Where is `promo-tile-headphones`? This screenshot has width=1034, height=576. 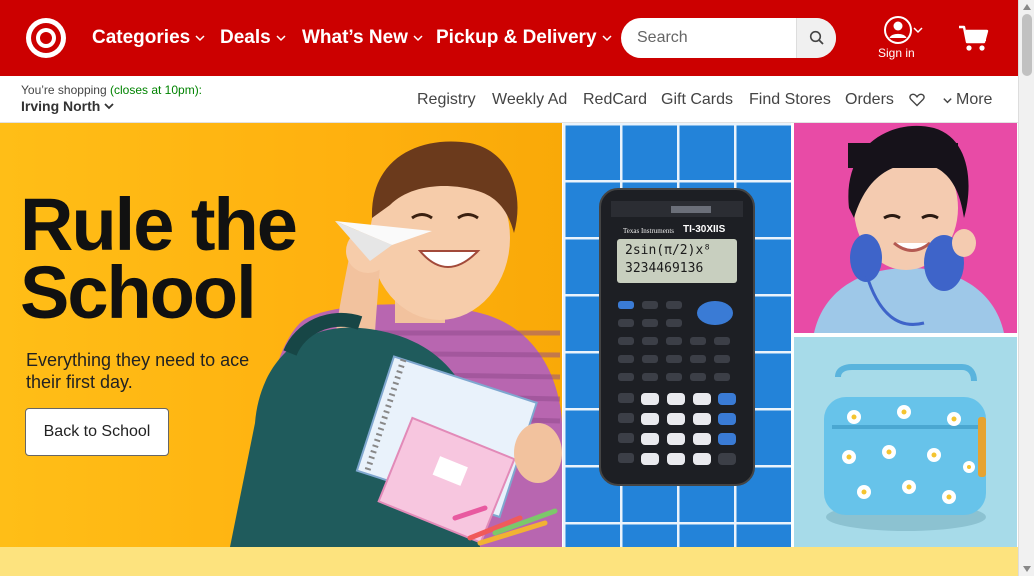
promo-tile-headphones is located at coordinates (905, 228).